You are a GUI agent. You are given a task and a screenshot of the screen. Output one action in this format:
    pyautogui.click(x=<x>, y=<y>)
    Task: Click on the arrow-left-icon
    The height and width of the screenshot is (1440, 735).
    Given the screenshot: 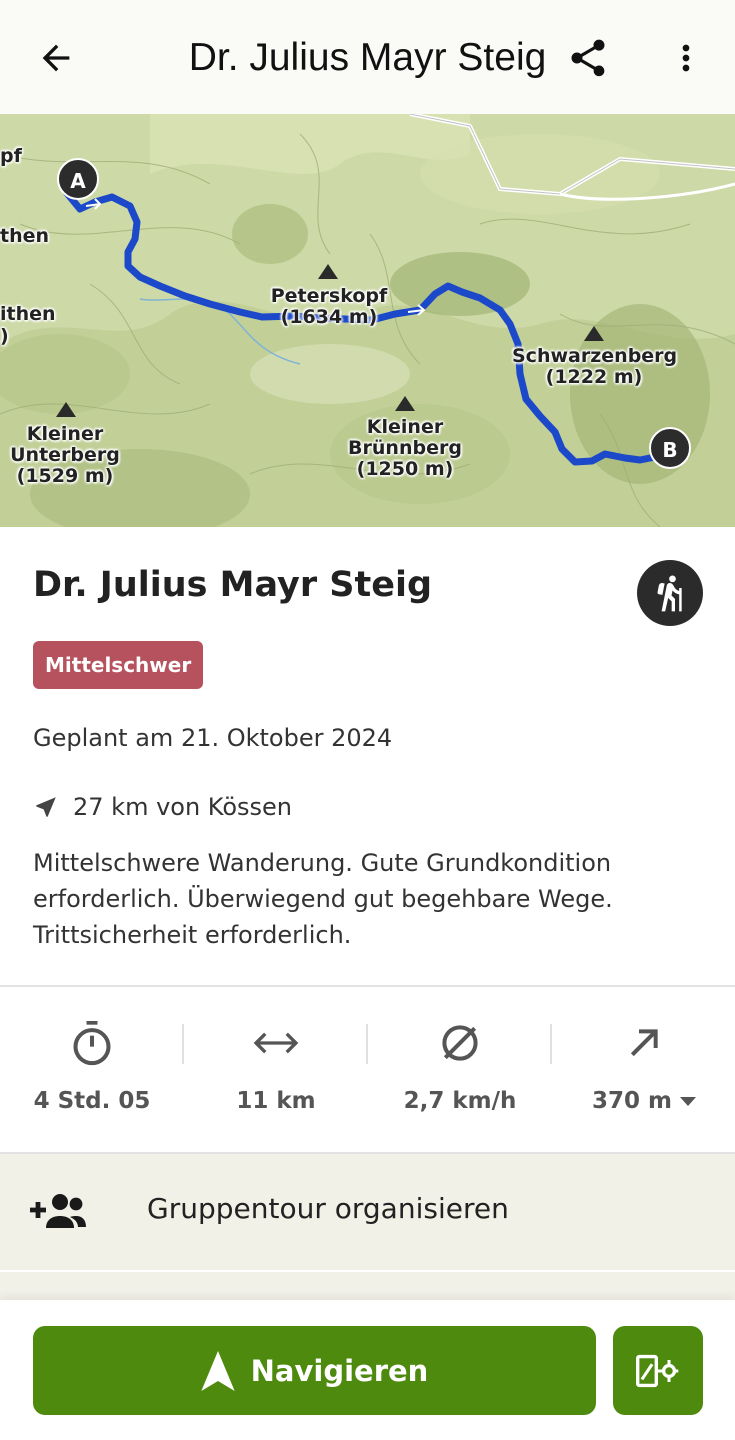 What is the action you would take?
    pyautogui.click(x=56, y=58)
    